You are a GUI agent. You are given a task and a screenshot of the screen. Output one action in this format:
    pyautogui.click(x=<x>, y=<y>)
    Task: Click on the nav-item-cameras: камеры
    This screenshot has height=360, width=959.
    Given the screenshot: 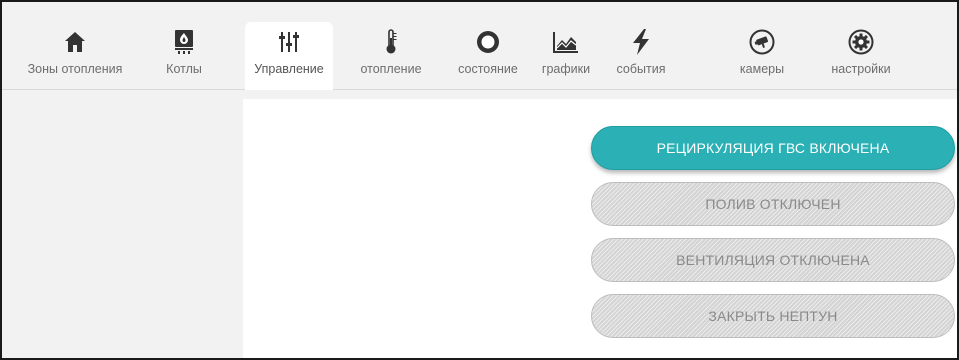 What is the action you would take?
    pyautogui.click(x=762, y=46)
    